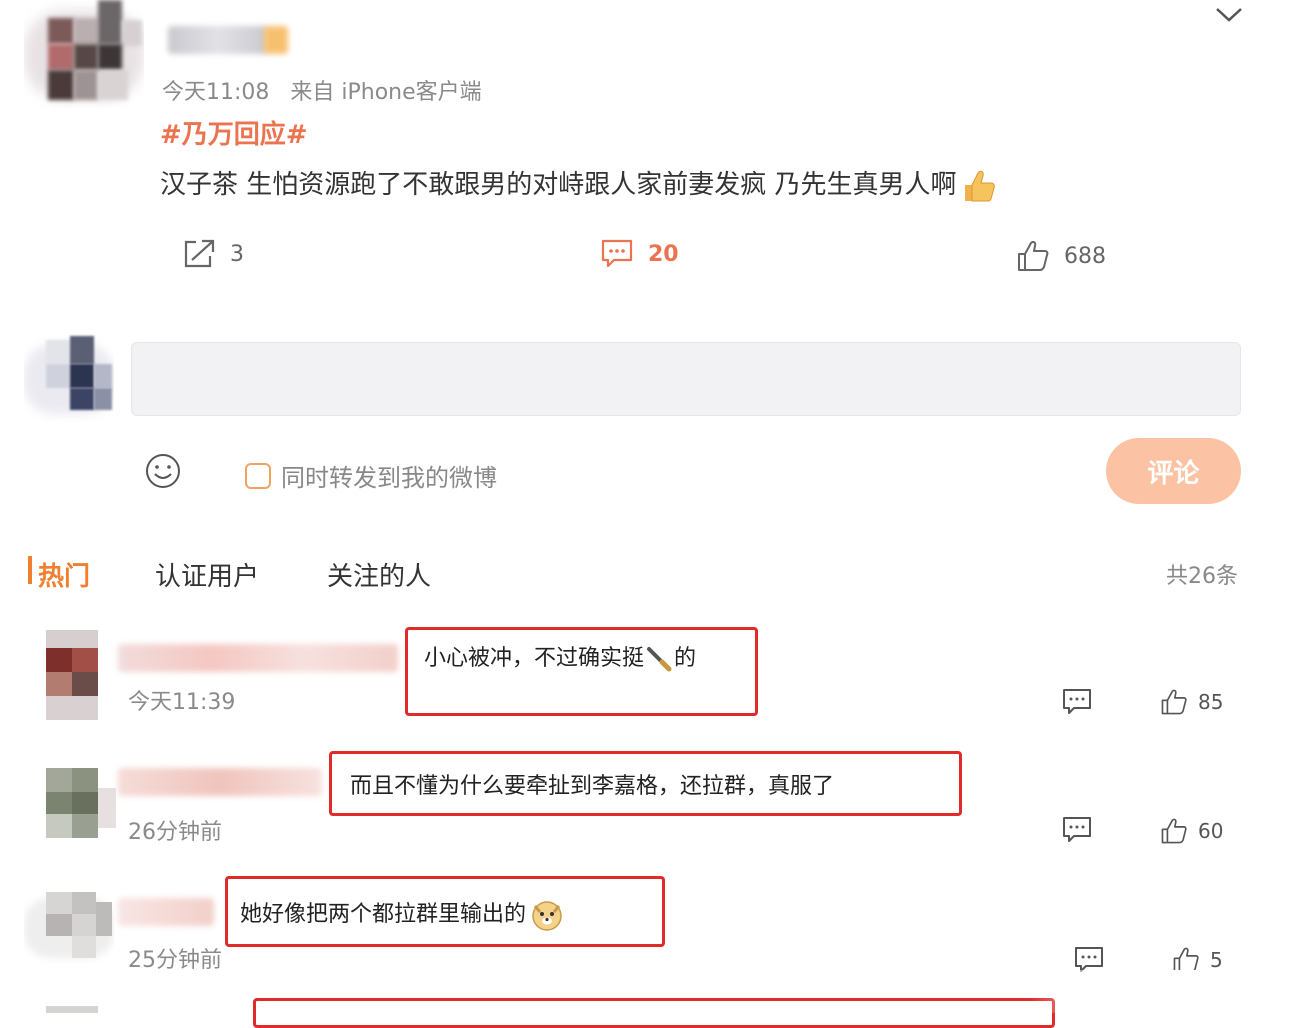 The height and width of the screenshot is (1028, 1302). Describe the element at coordinates (163, 471) in the screenshot. I see `smiley-icon` at that location.